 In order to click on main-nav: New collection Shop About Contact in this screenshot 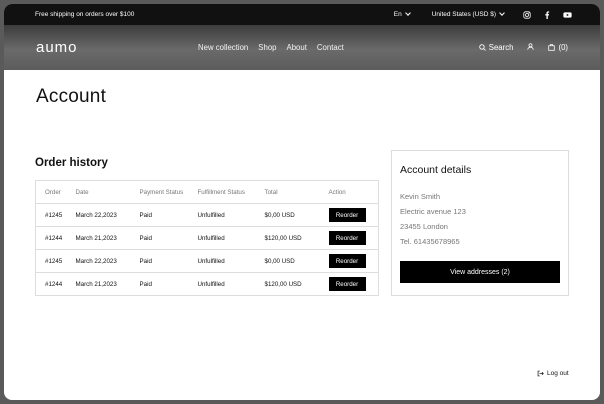, I will do `click(271, 47)`.